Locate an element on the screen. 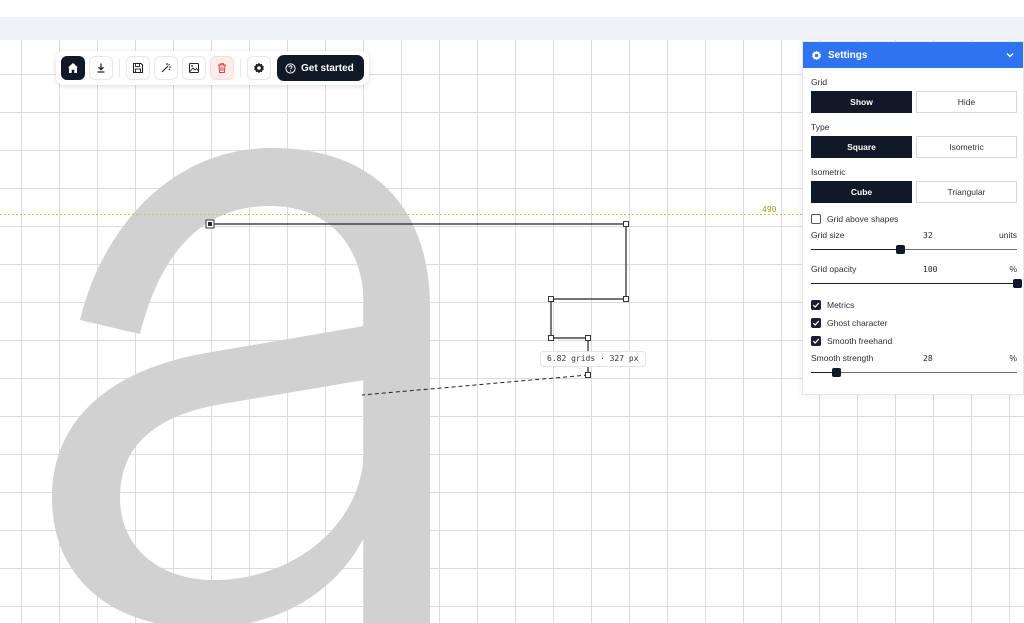 The image size is (1024, 623). grid-toggle: Show Hide is located at coordinates (914, 102).